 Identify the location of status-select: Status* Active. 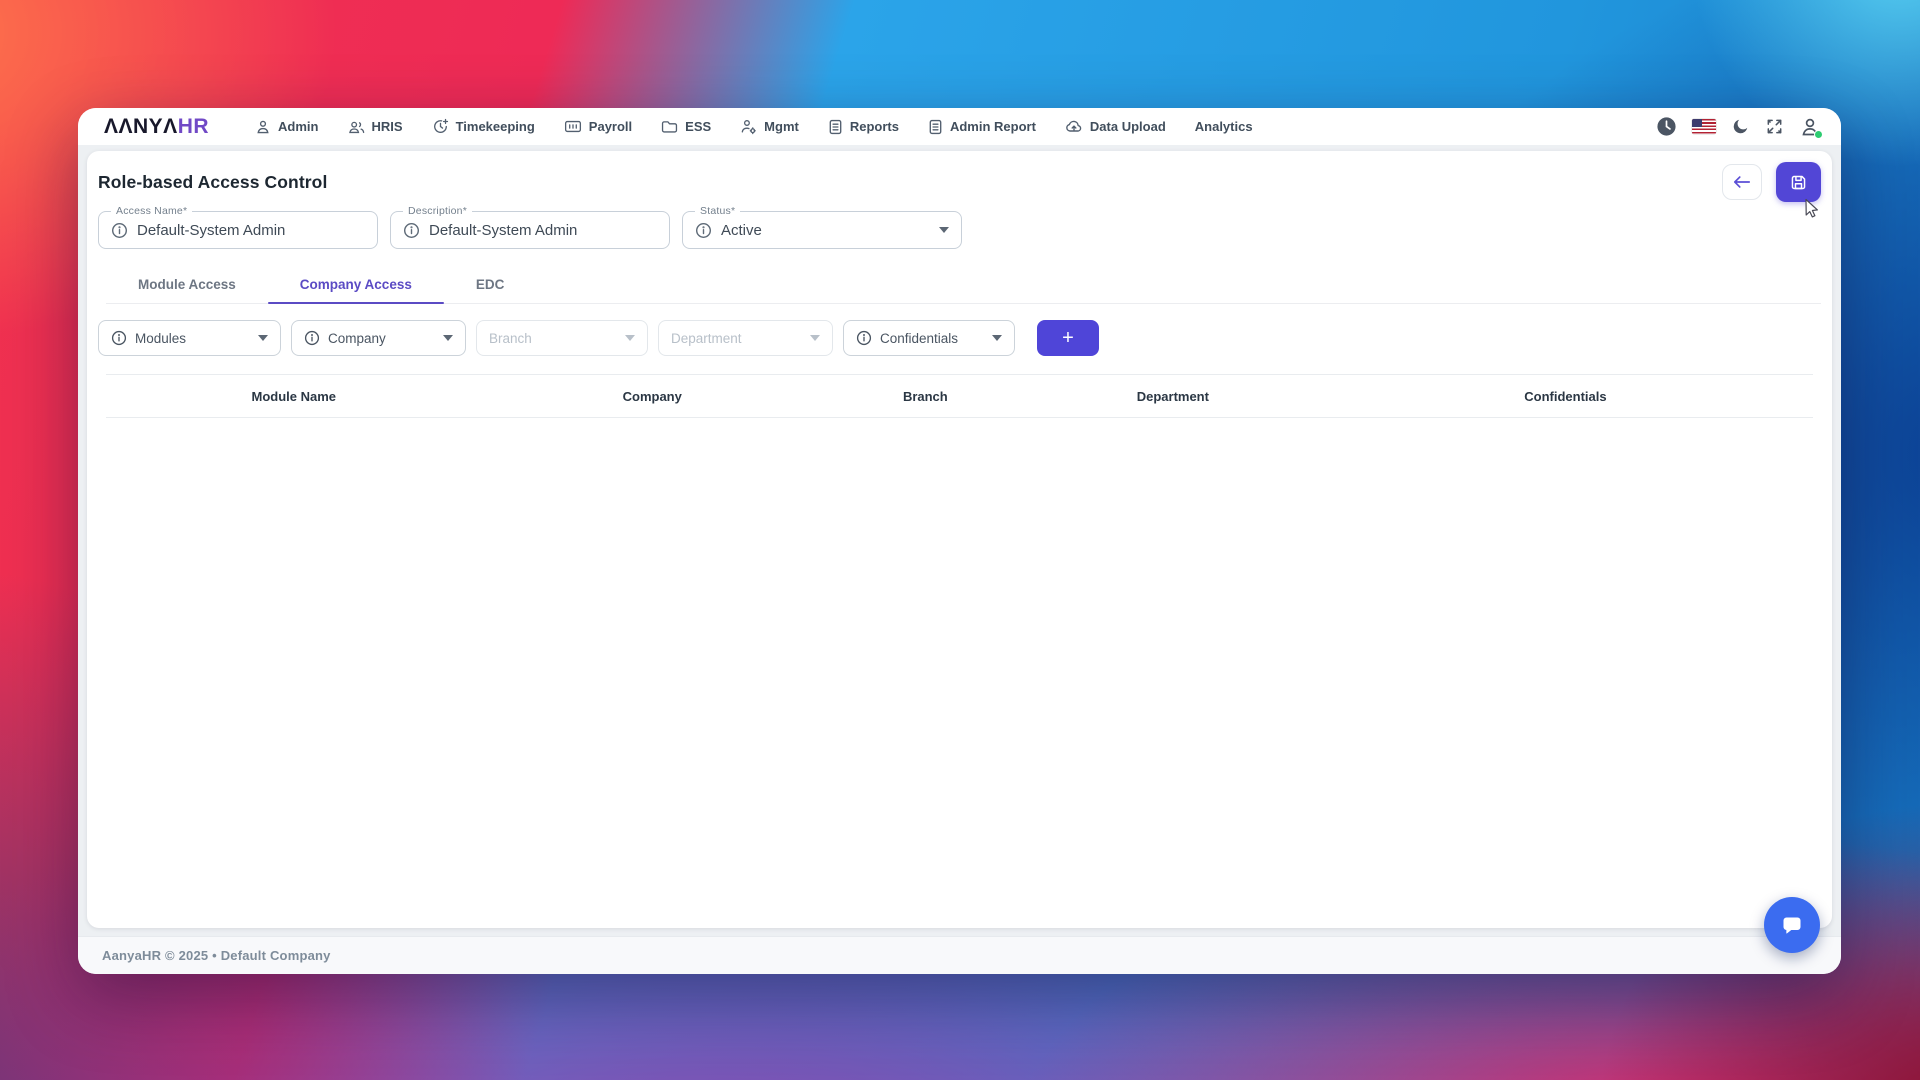
(822, 227).